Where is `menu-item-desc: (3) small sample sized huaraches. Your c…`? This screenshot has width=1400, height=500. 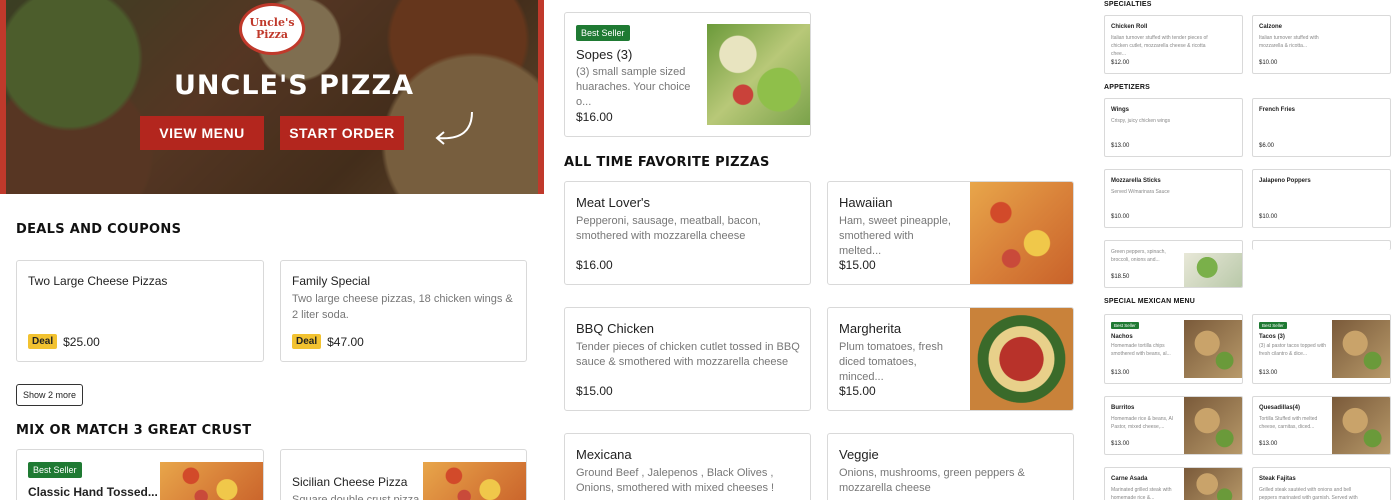 menu-item-desc: (3) small sample sized huaraches. Your c… is located at coordinates (633, 87).